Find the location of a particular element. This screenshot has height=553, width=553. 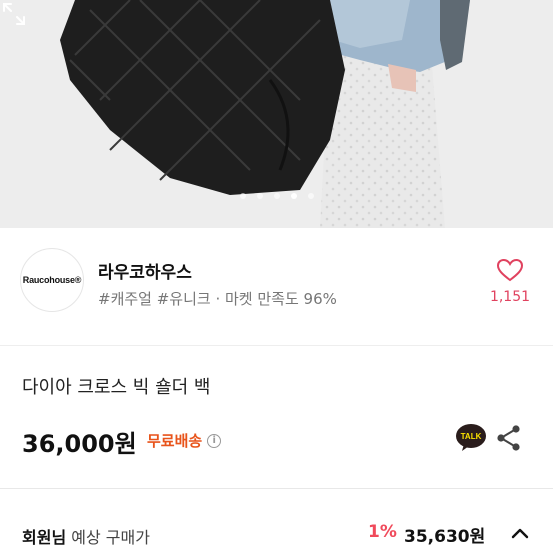

member-price-label: 회원님 예상 구매가 is located at coordinates (86, 536).